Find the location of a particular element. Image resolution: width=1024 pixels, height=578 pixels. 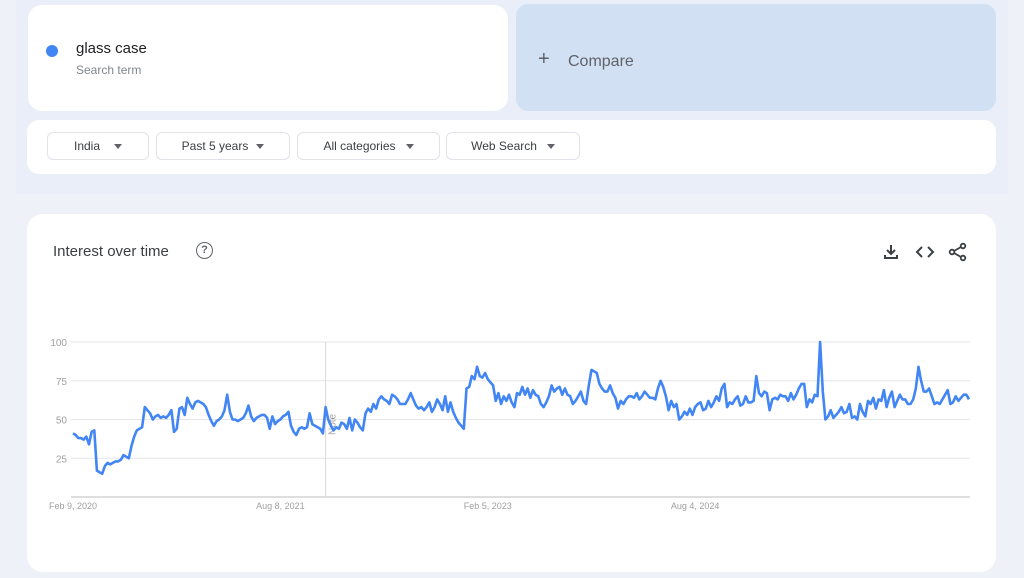

category-filter-dropdown: All categories is located at coordinates (368, 146).